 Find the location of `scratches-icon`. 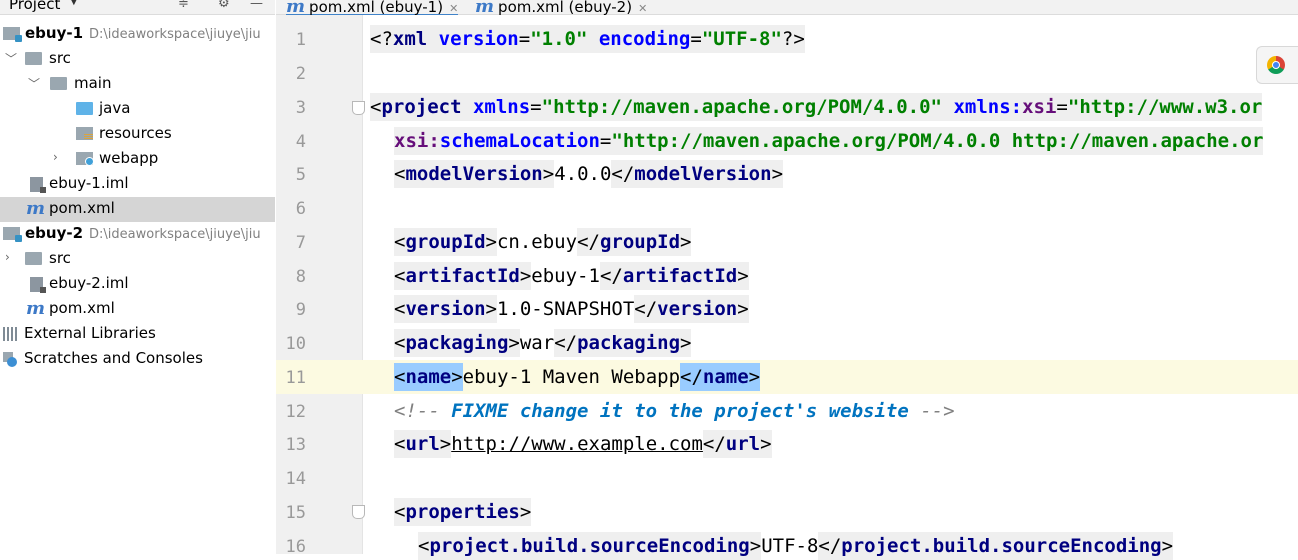

scratches-icon is located at coordinates (10, 359).